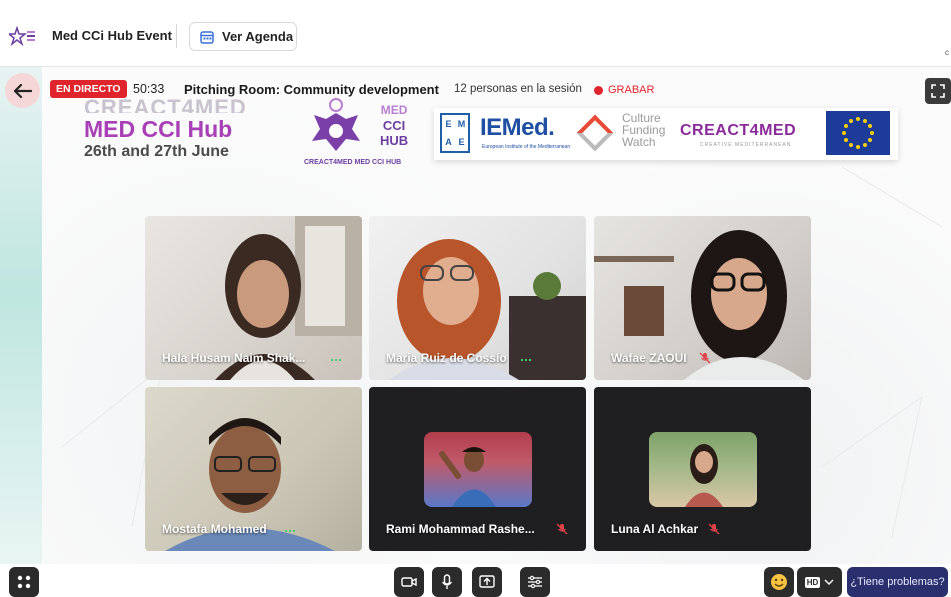 The width and height of the screenshot is (951, 597). What do you see at coordinates (165, 105) in the screenshot?
I see `banner-line-1: CREACT4MED` at bounding box center [165, 105].